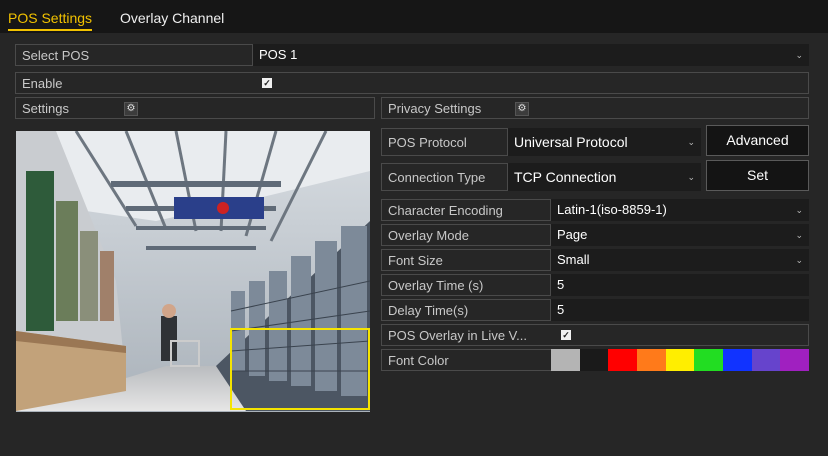 The width and height of the screenshot is (828, 456). What do you see at coordinates (50, 20) in the screenshot?
I see `tab-pos-settings: POS Settings` at bounding box center [50, 20].